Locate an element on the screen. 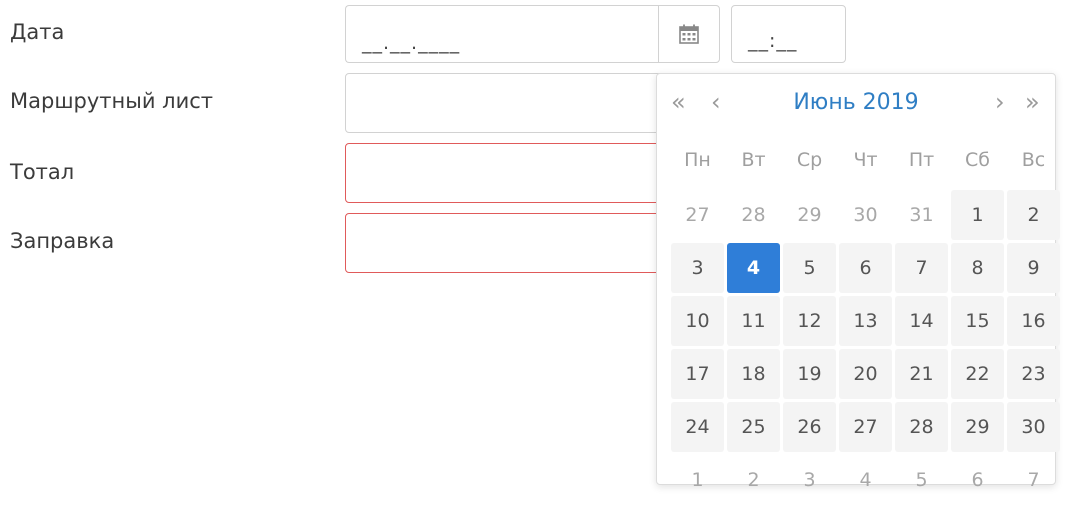 This screenshot has width=1070, height=505. weekday-header: Чт is located at coordinates (865, 160).